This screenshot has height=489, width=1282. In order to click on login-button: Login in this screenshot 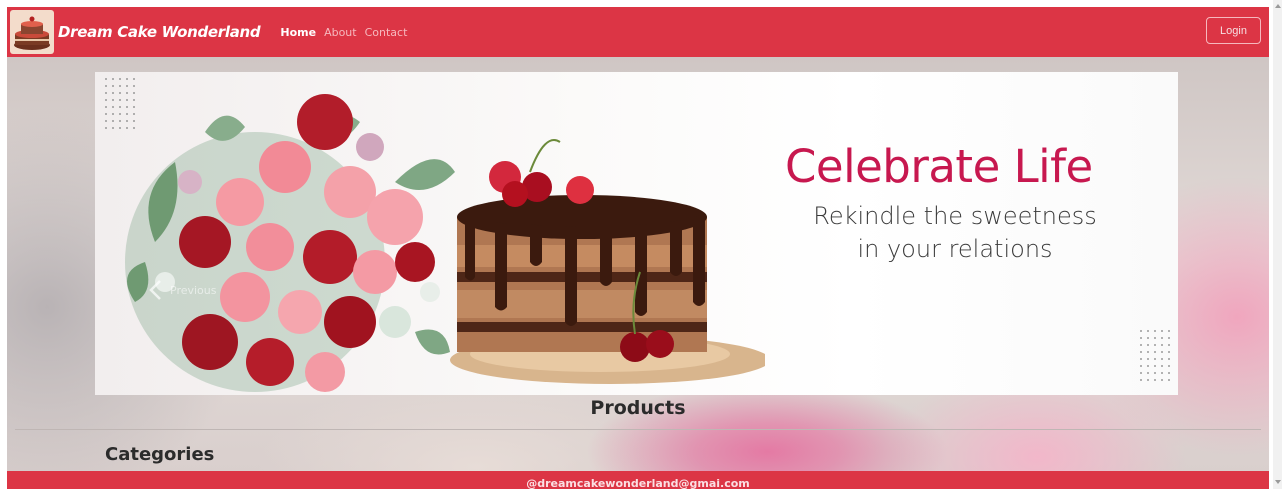, I will do `click(1233, 30)`.